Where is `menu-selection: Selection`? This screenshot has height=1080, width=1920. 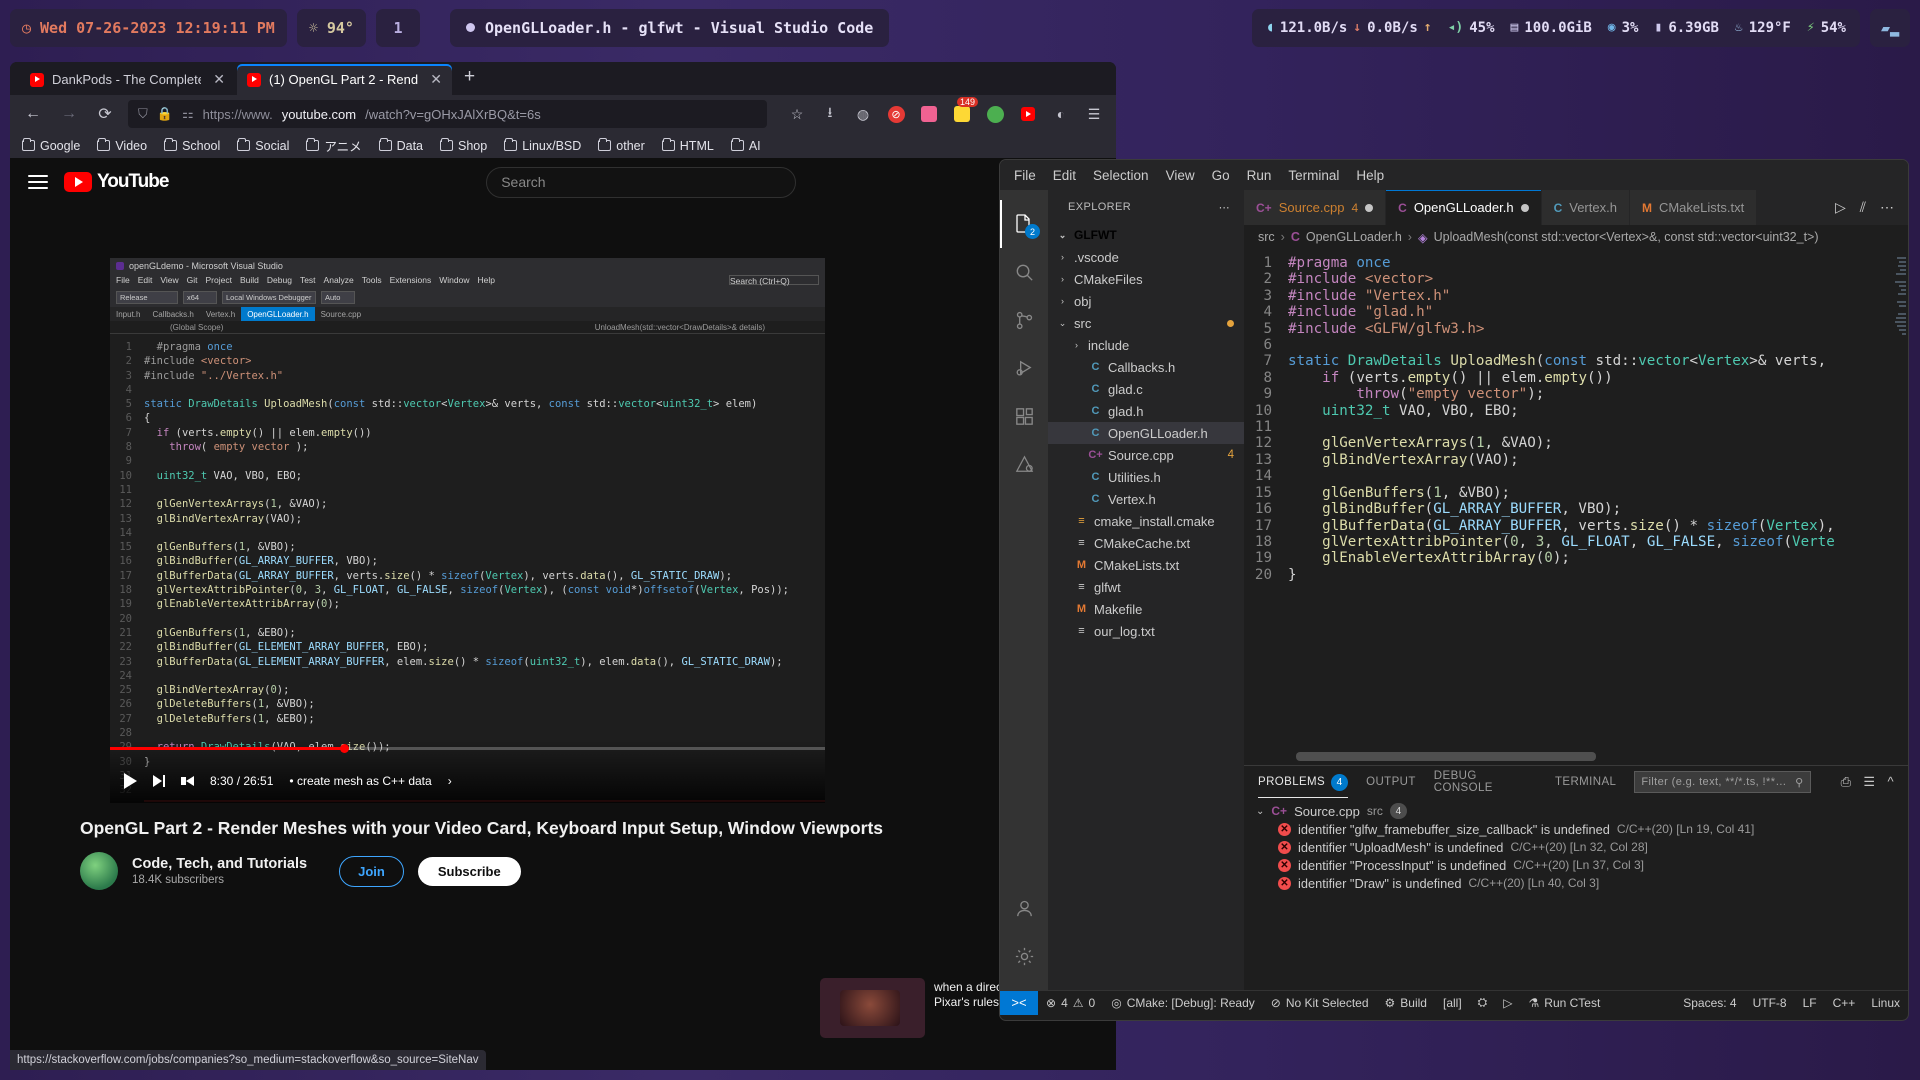 menu-selection: Selection is located at coordinates (1121, 175).